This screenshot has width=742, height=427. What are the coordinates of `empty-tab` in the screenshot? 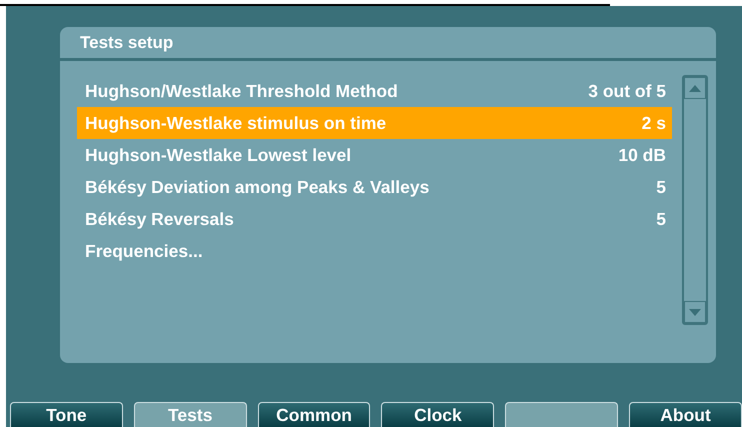 It's located at (561, 414).